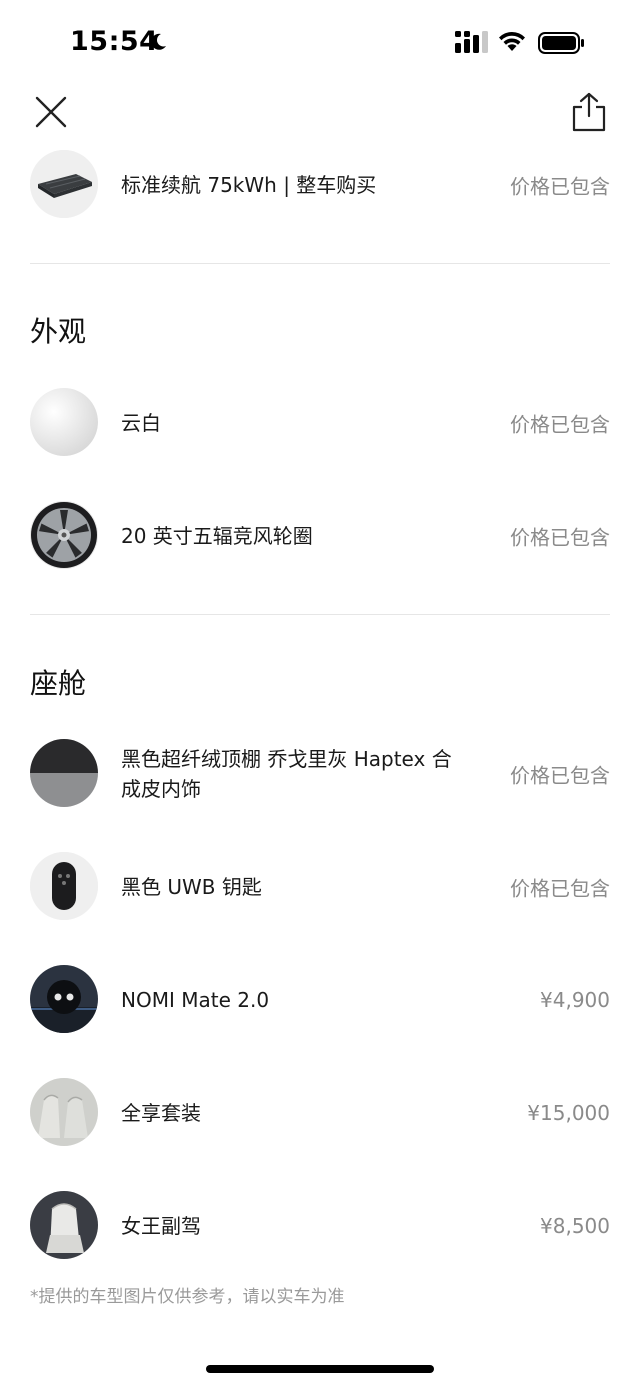 The height and width of the screenshot is (1387, 640). What do you see at coordinates (195, 1000) in the screenshot?
I see `option-label: NOMI Mate 2.0` at bounding box center [195, 1000].